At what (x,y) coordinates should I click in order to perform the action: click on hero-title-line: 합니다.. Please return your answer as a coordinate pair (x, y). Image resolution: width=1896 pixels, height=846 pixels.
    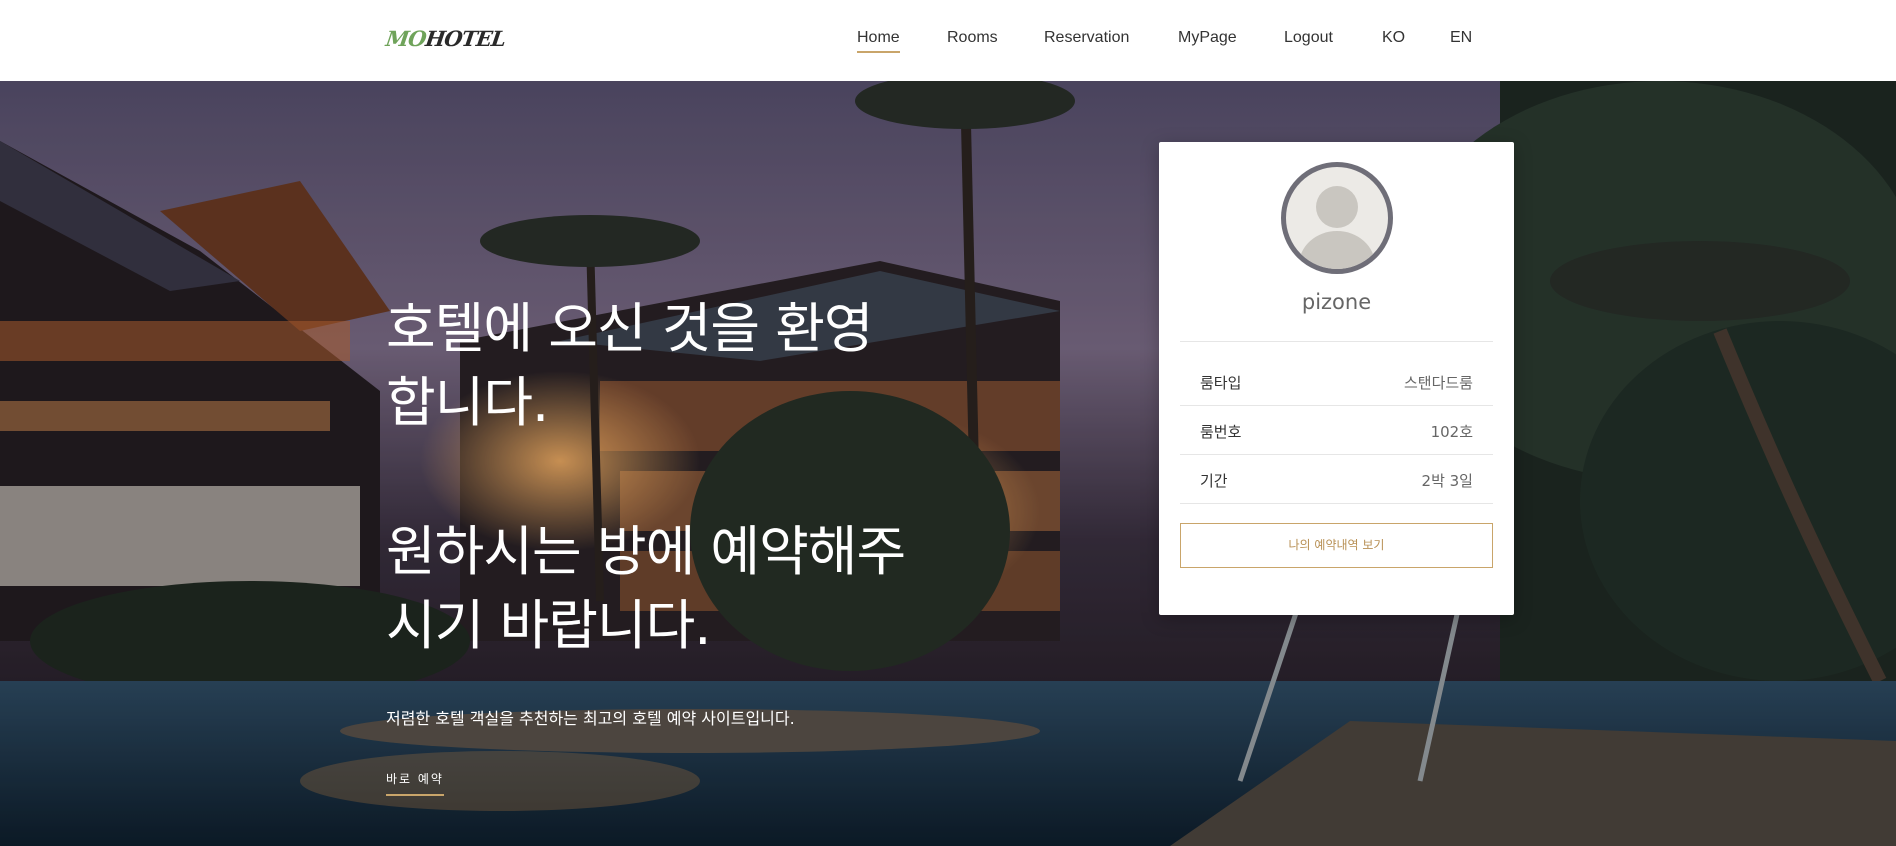
    Looking at the image, I should click on (467, 402).